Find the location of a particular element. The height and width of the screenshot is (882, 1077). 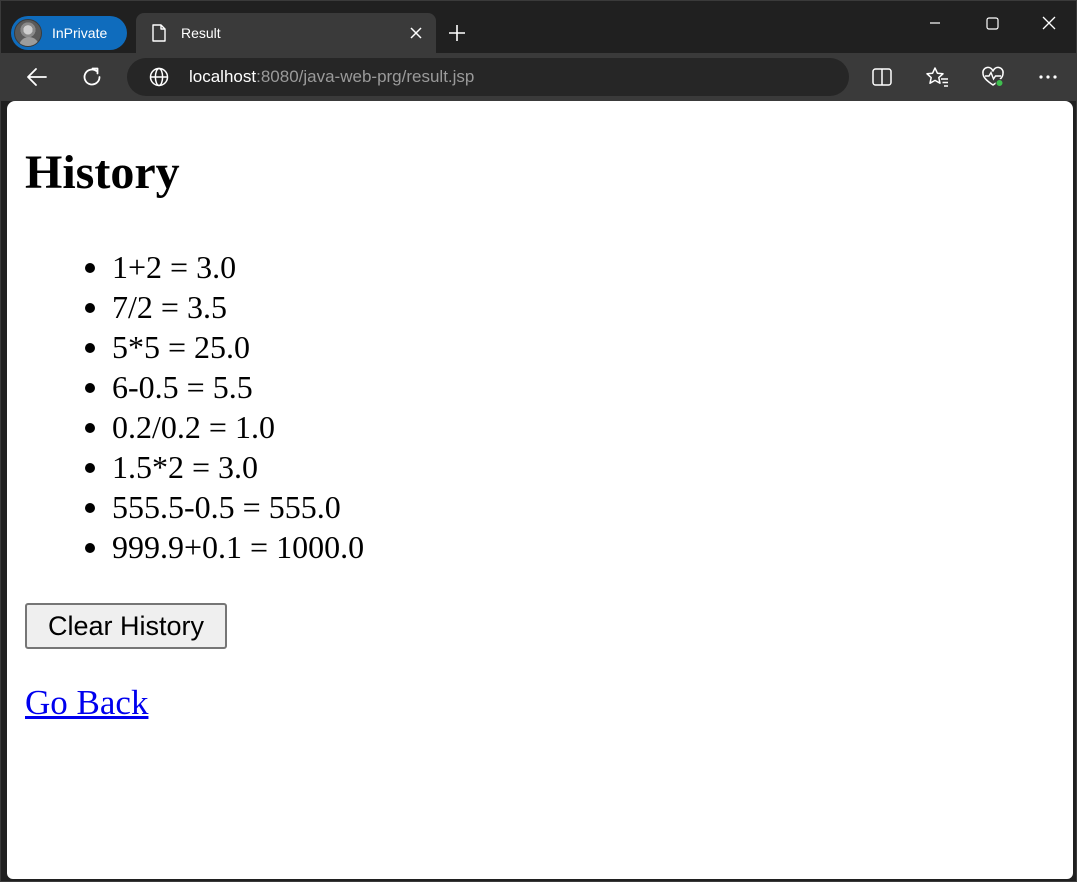

history-item: 1.5*2 = 3.0 is located at coordinates (224, 467).